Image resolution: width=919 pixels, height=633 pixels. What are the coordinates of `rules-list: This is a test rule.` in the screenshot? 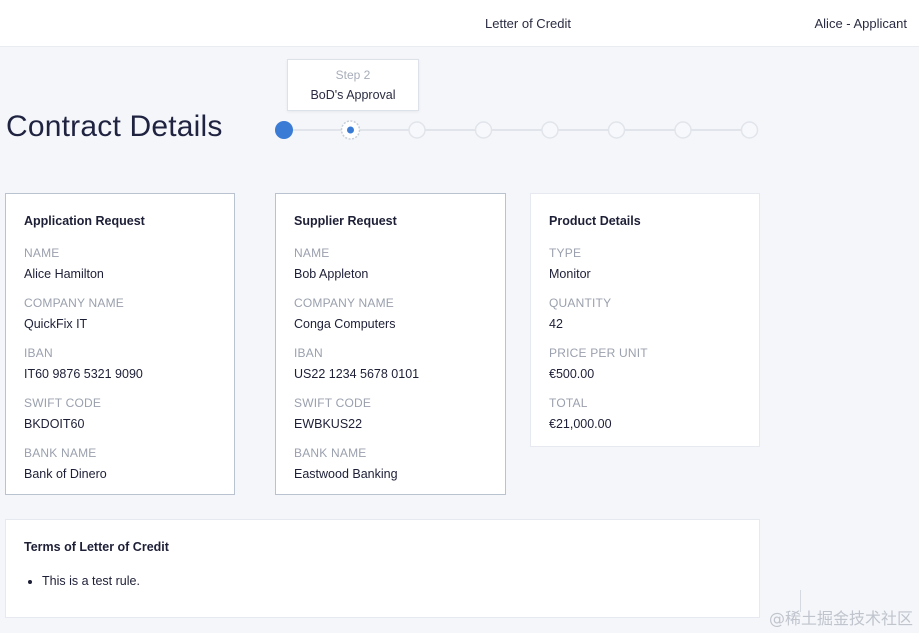 It's located at (382, 581).